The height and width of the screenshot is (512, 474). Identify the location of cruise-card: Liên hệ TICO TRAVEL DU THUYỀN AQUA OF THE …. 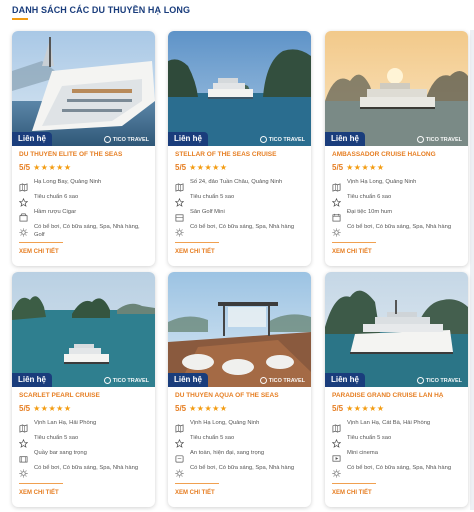
(239, 389).